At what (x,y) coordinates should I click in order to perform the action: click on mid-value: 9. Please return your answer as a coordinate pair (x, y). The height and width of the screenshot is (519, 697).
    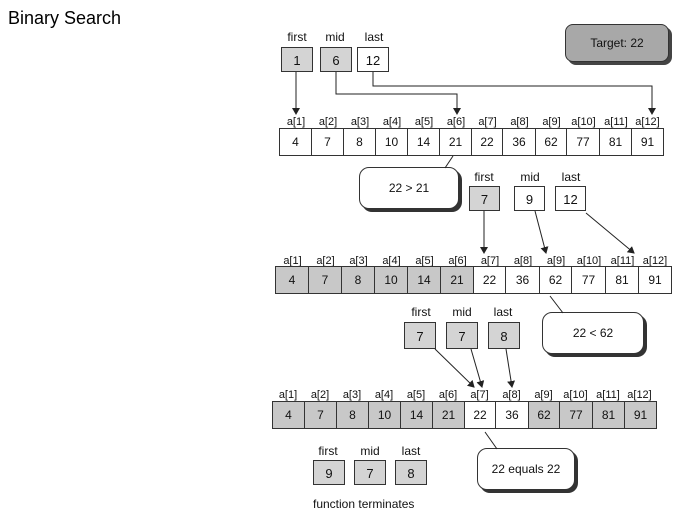
    Looking at the image, I should click on (529, 198).